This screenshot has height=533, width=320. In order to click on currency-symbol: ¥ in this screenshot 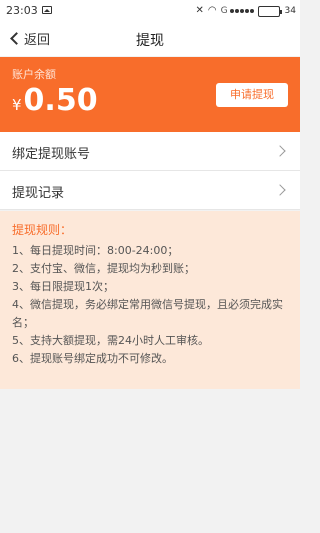, I will do `click(17, 105)`.